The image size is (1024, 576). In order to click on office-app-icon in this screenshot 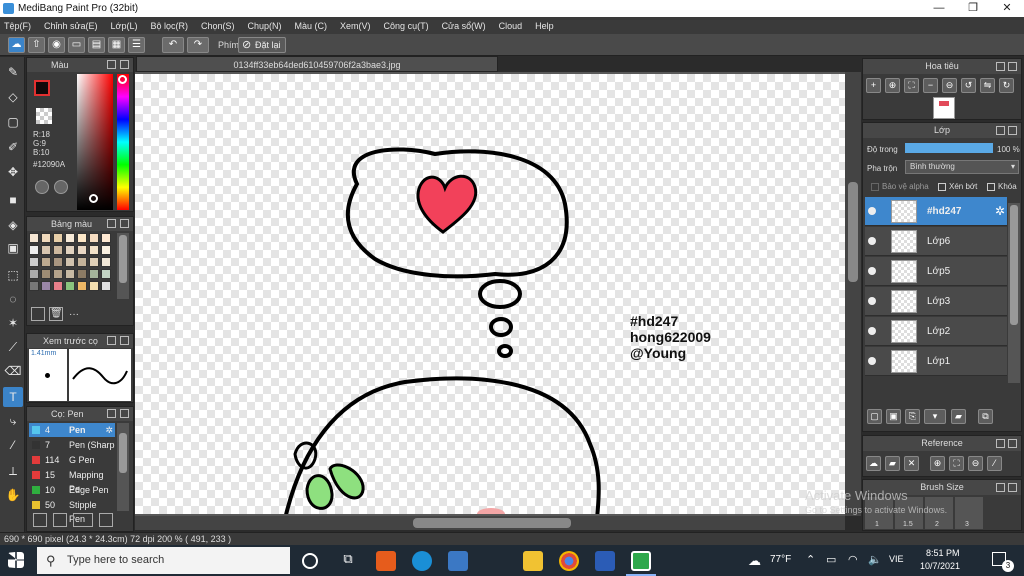, I will do `click(386, 561)`.